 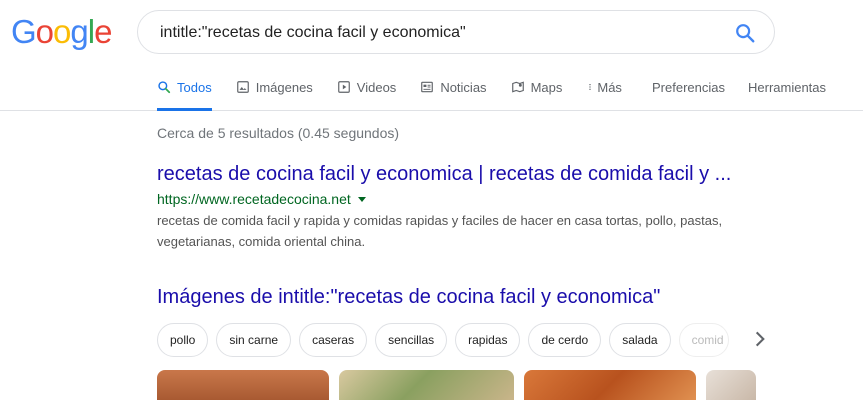 What do you see at coordinates (24, 31) in the screenshot?
I see `logo-letter: G` at bounding box center [24, 31].